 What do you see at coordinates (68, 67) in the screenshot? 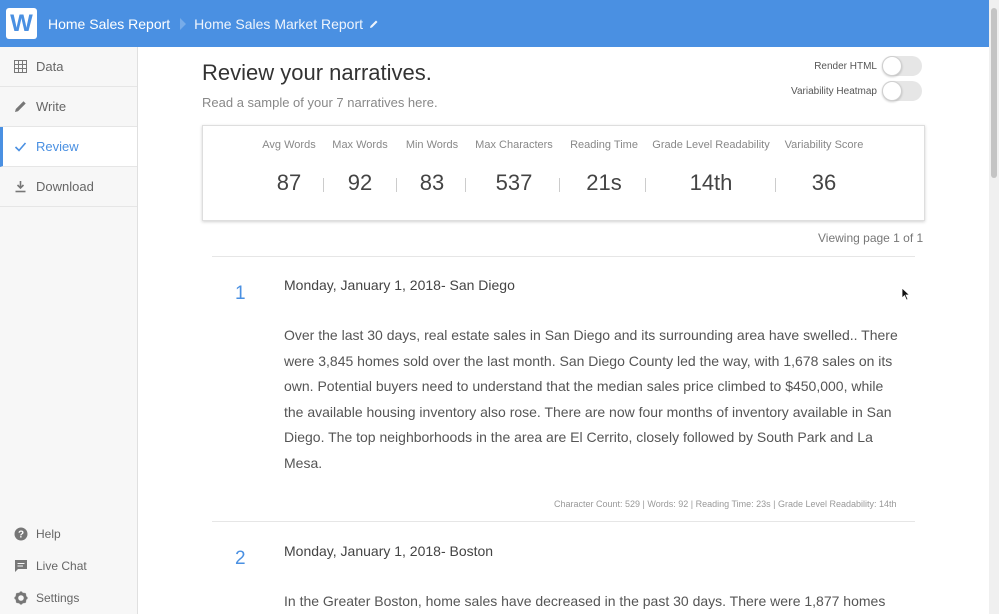
I see `sidebar-item-data: Data` at bounding box center [68, 67].